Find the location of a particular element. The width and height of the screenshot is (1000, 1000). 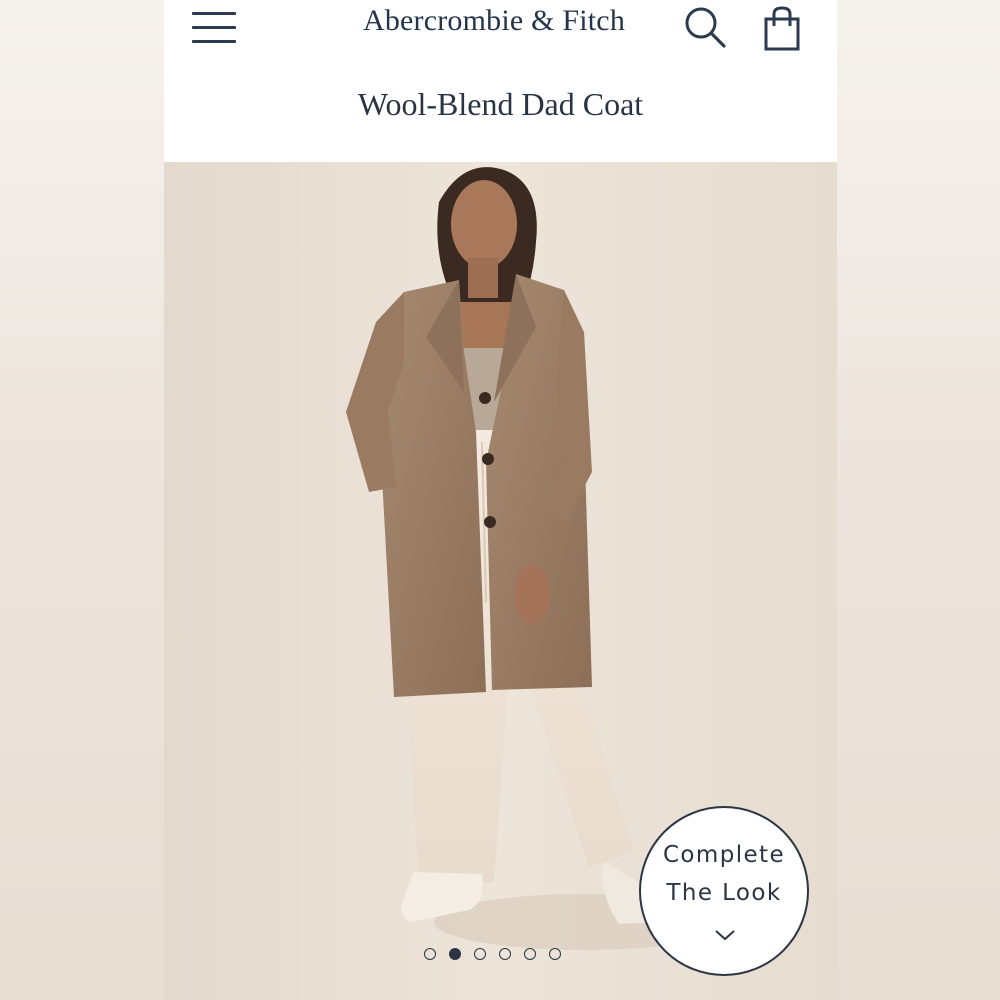

brand-logo: Abercrombie & Fitch is located at coordinates (494, 21).